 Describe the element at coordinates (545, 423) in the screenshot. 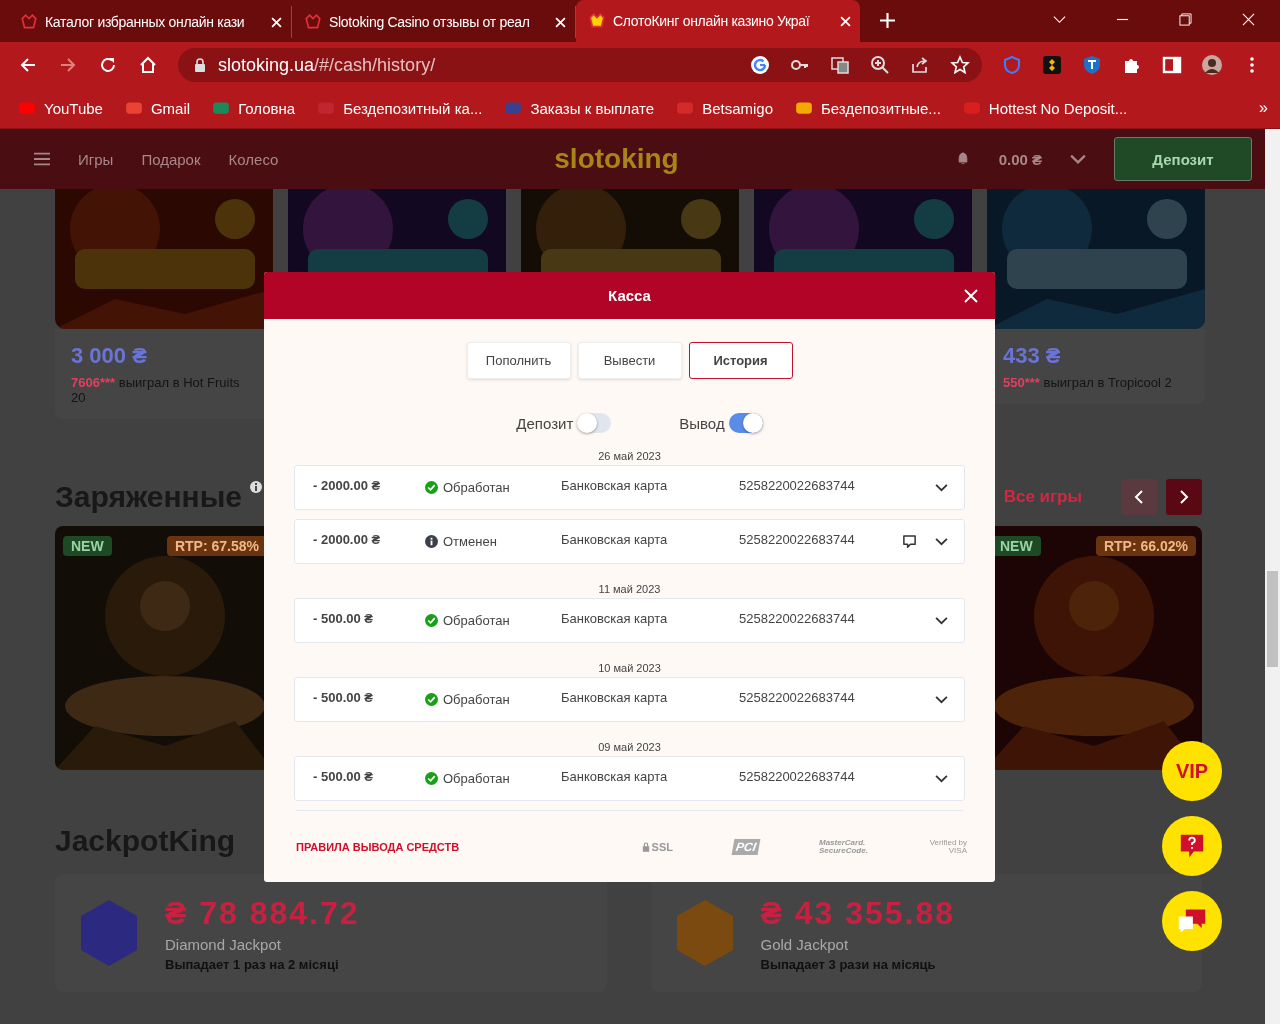

I see `filter-label: Депозит` at that location.